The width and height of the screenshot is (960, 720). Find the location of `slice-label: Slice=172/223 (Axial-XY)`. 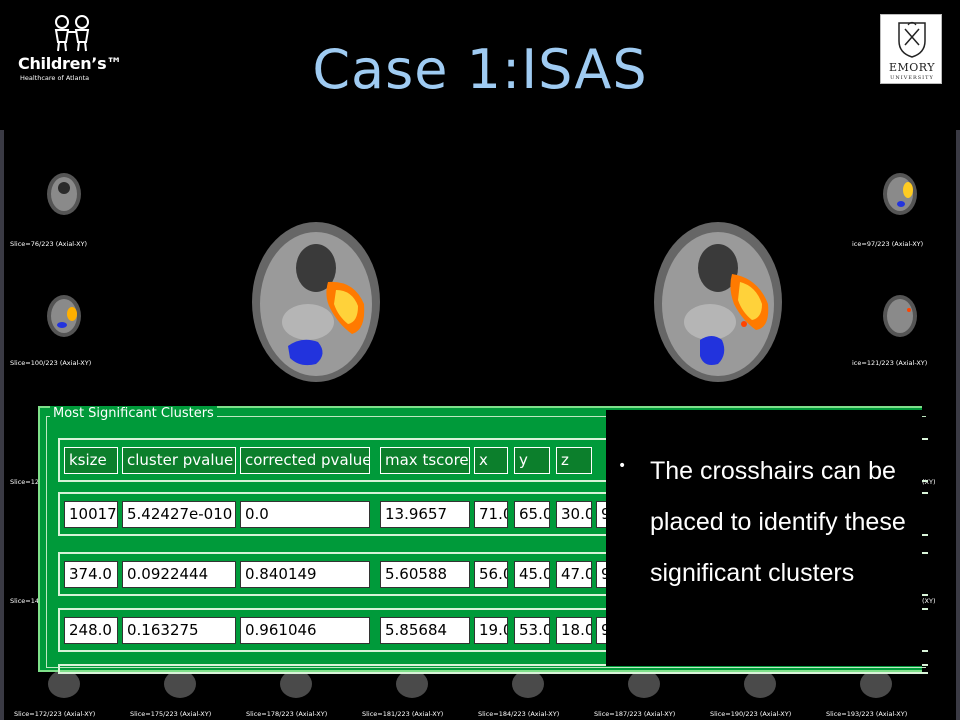

slice-label: Slice=172/223 (Axial-XY) is located at coordinates (55, 714).